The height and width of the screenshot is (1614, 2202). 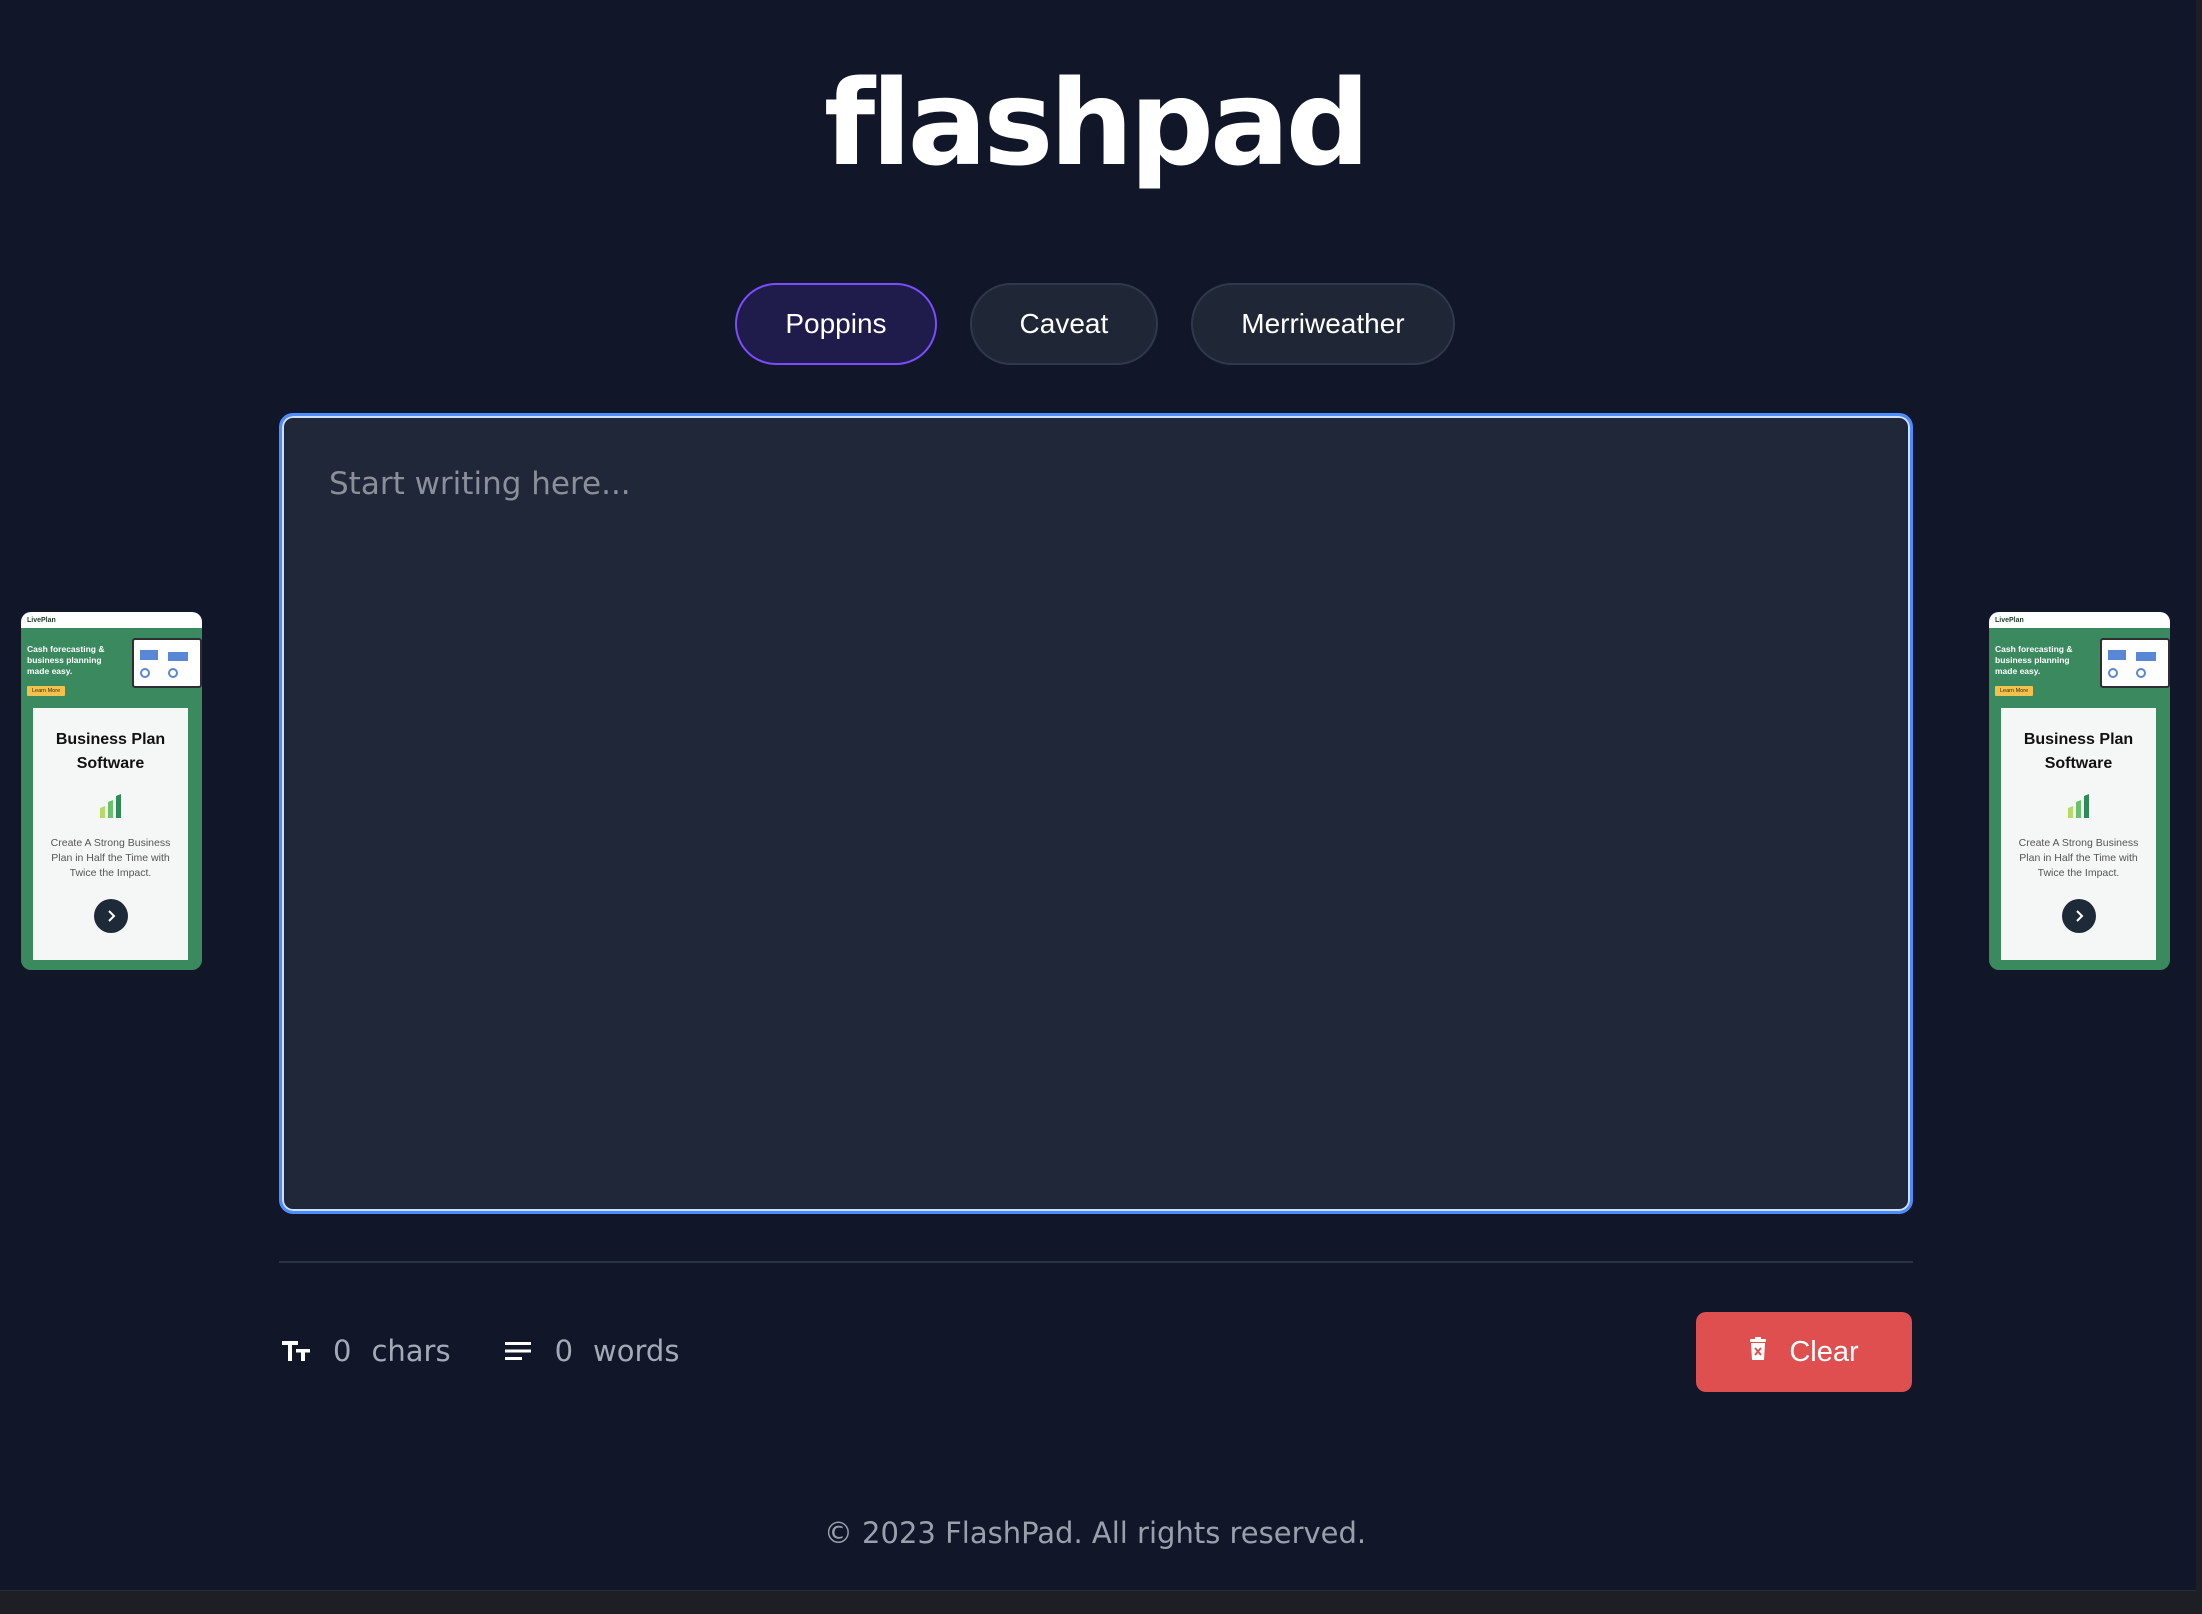 I want to click on stats-bar: 0 chars 0 words, so click(x=479, y=1351).